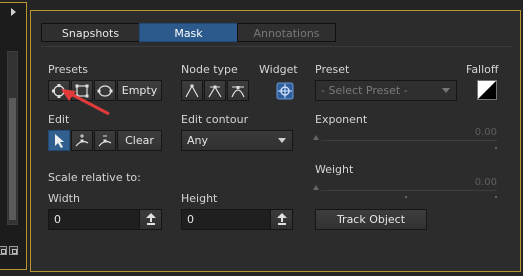 The height and width of the screenshot is (276, 523). I want to click on side-panel, so click(13, 136).